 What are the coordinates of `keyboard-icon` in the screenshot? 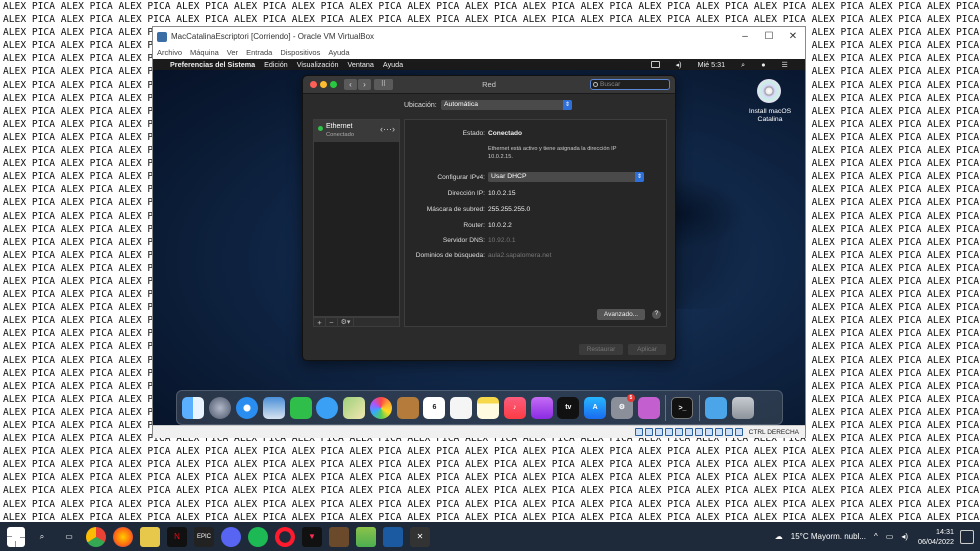 It's located at (738, 432).